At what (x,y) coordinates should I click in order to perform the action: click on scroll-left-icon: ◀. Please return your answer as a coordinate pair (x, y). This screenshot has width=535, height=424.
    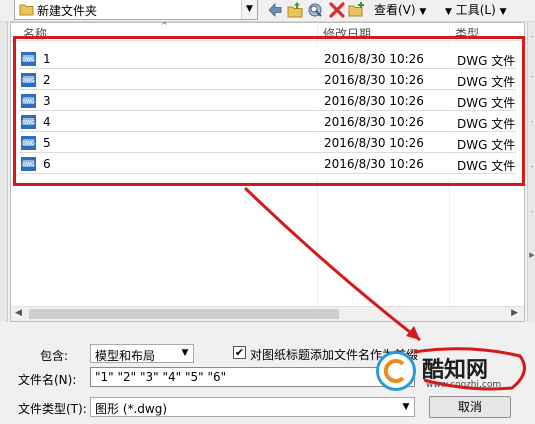
    Looking at the image, I should click on (18, 313).